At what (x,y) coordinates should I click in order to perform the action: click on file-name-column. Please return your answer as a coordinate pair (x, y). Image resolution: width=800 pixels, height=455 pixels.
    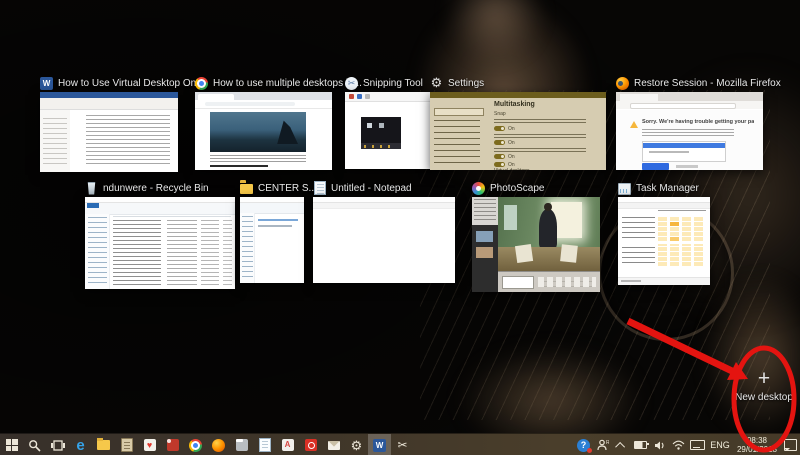
    Looking at the image, I should click on (137, 253).